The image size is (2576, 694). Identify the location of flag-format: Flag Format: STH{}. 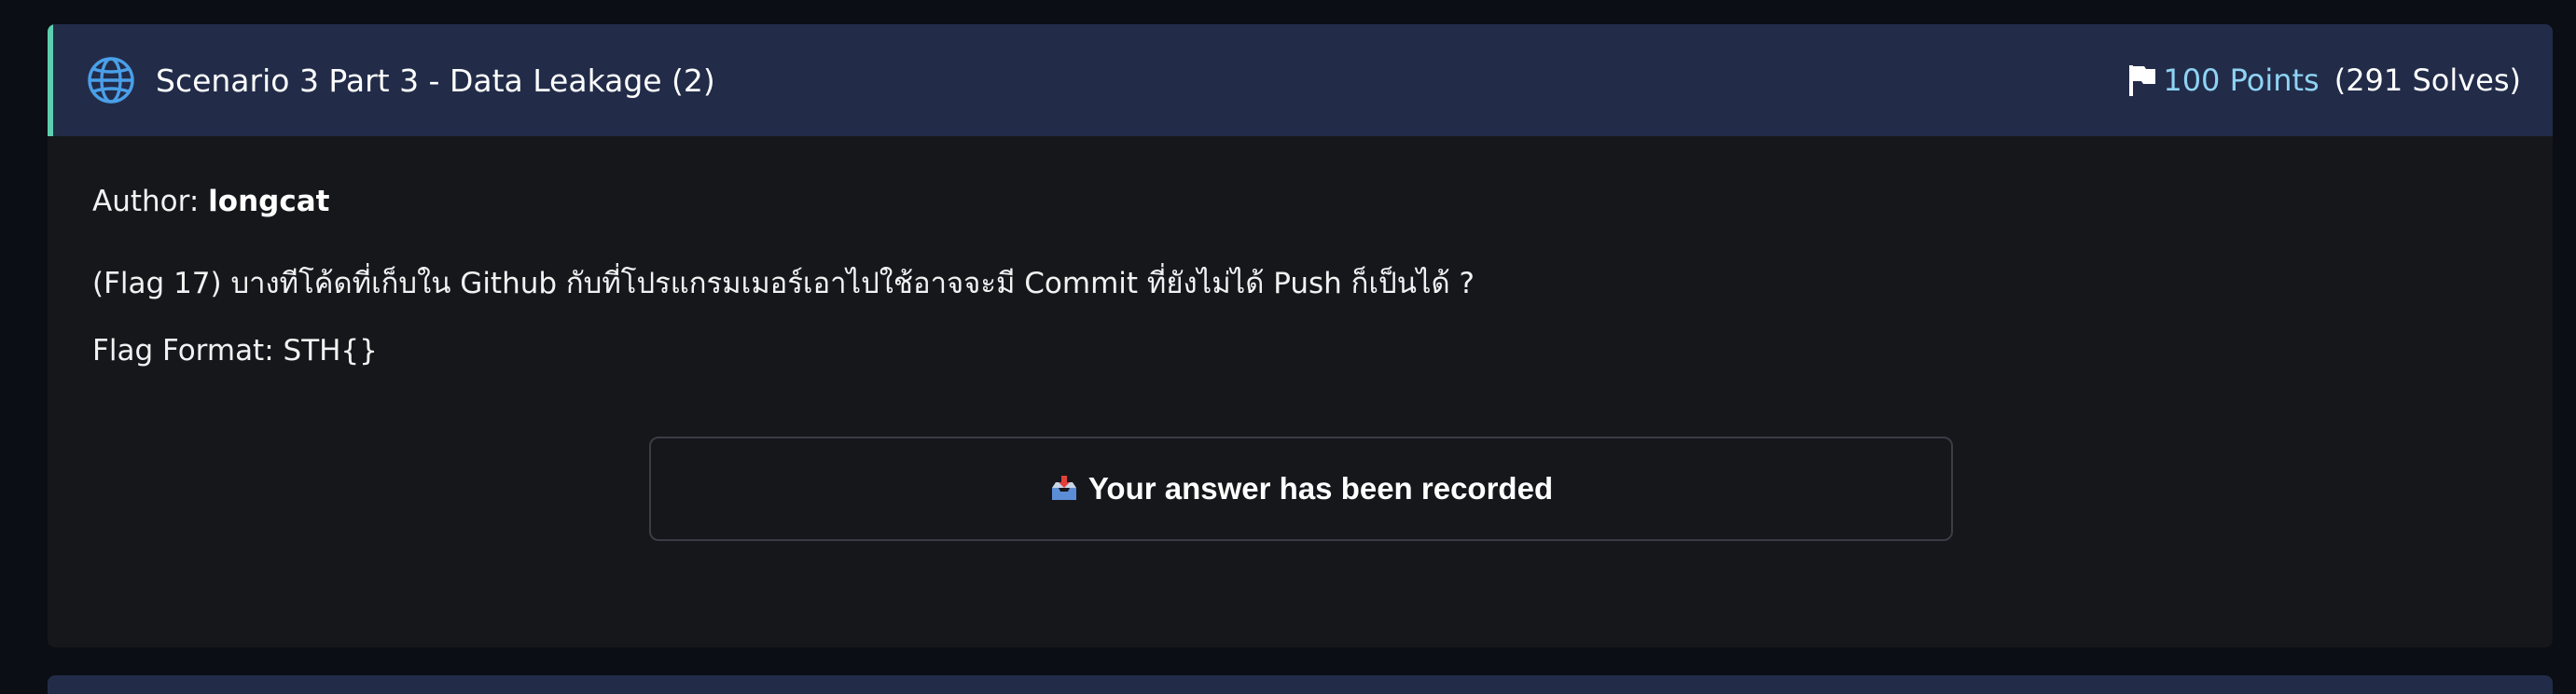
(235, 351).